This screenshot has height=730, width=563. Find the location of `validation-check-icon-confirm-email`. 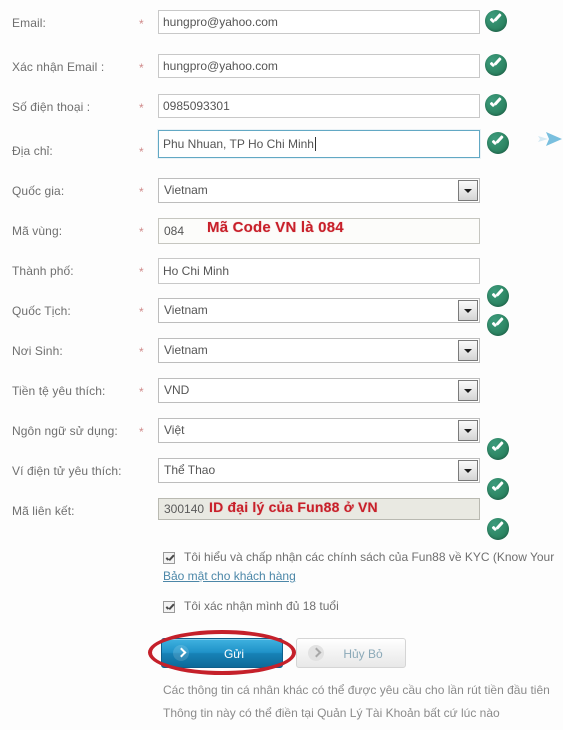

validation-check-icon-confirm-email is located at coordinates (496, 65).